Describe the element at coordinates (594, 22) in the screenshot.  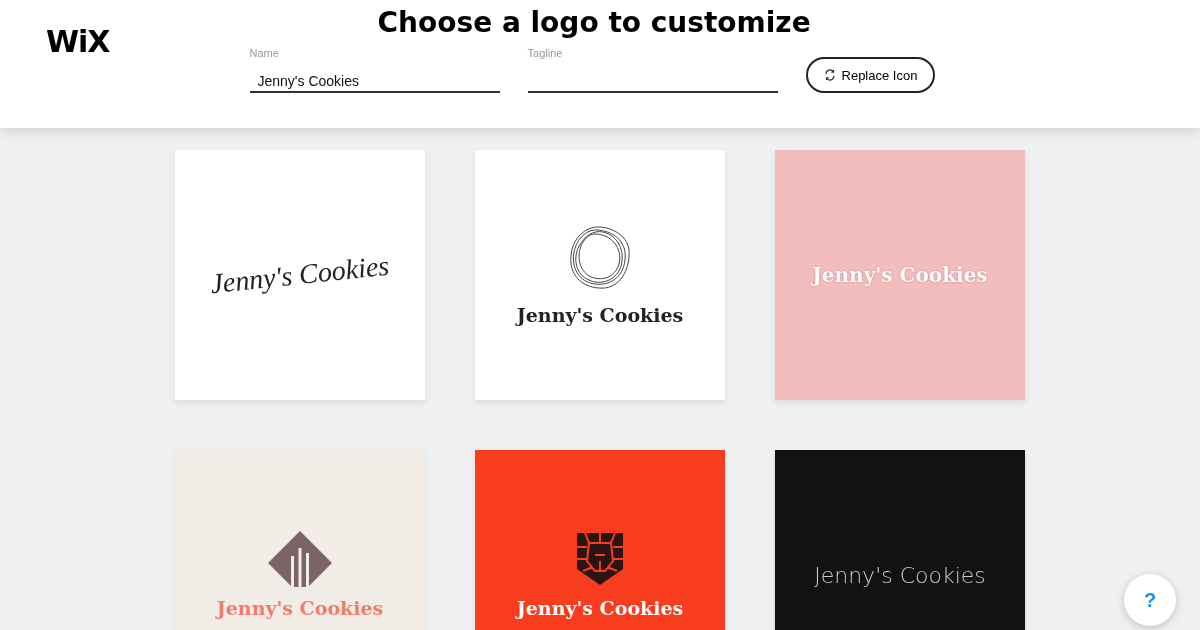
I see `page-title: Choose a logo to customize` at that location.